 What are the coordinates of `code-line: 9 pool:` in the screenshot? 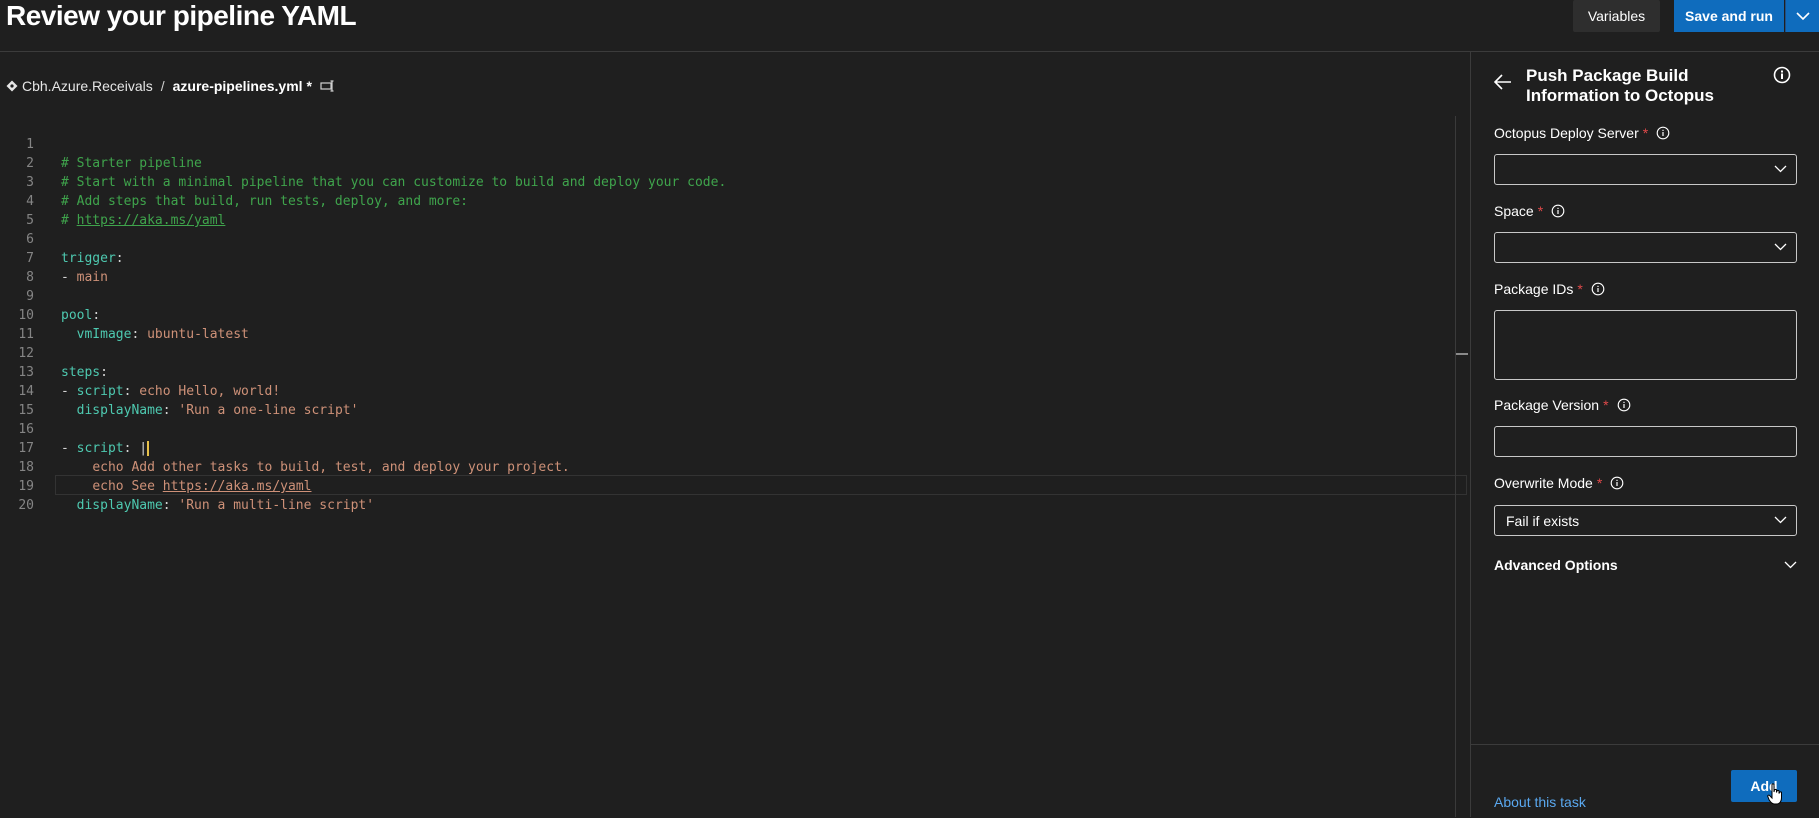 It's located at (734, 295).